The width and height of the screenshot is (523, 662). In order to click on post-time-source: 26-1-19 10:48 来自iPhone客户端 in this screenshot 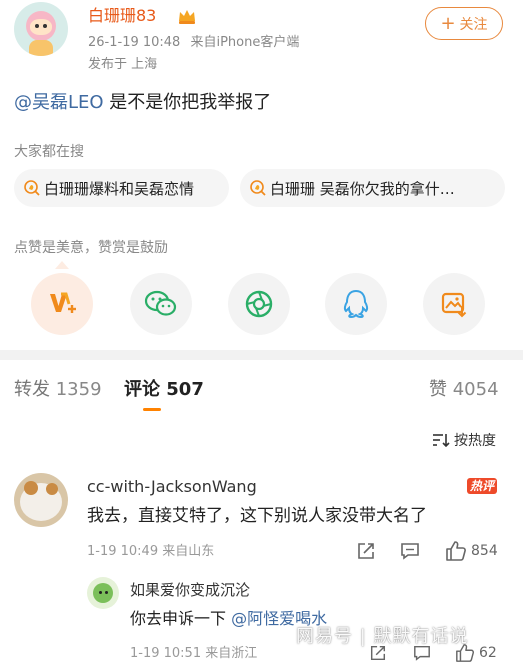, I will do `click(193, 43)`.